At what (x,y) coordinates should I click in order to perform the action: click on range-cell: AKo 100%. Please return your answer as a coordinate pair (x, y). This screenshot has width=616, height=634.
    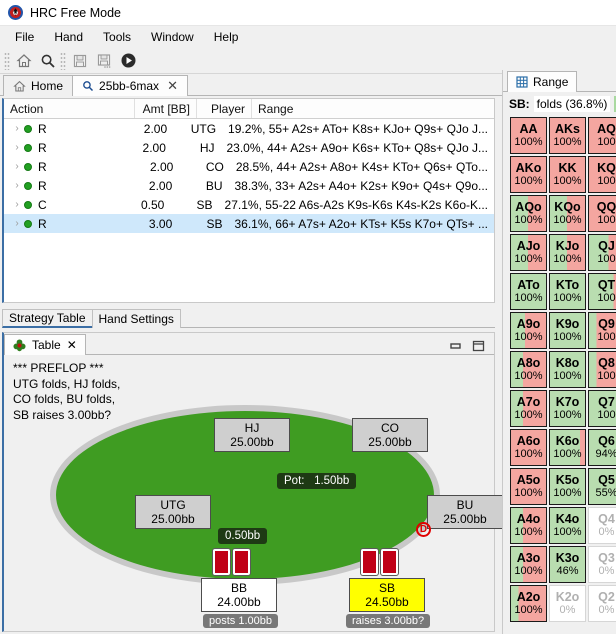
    Looking at the image, I should click on (528, 174).